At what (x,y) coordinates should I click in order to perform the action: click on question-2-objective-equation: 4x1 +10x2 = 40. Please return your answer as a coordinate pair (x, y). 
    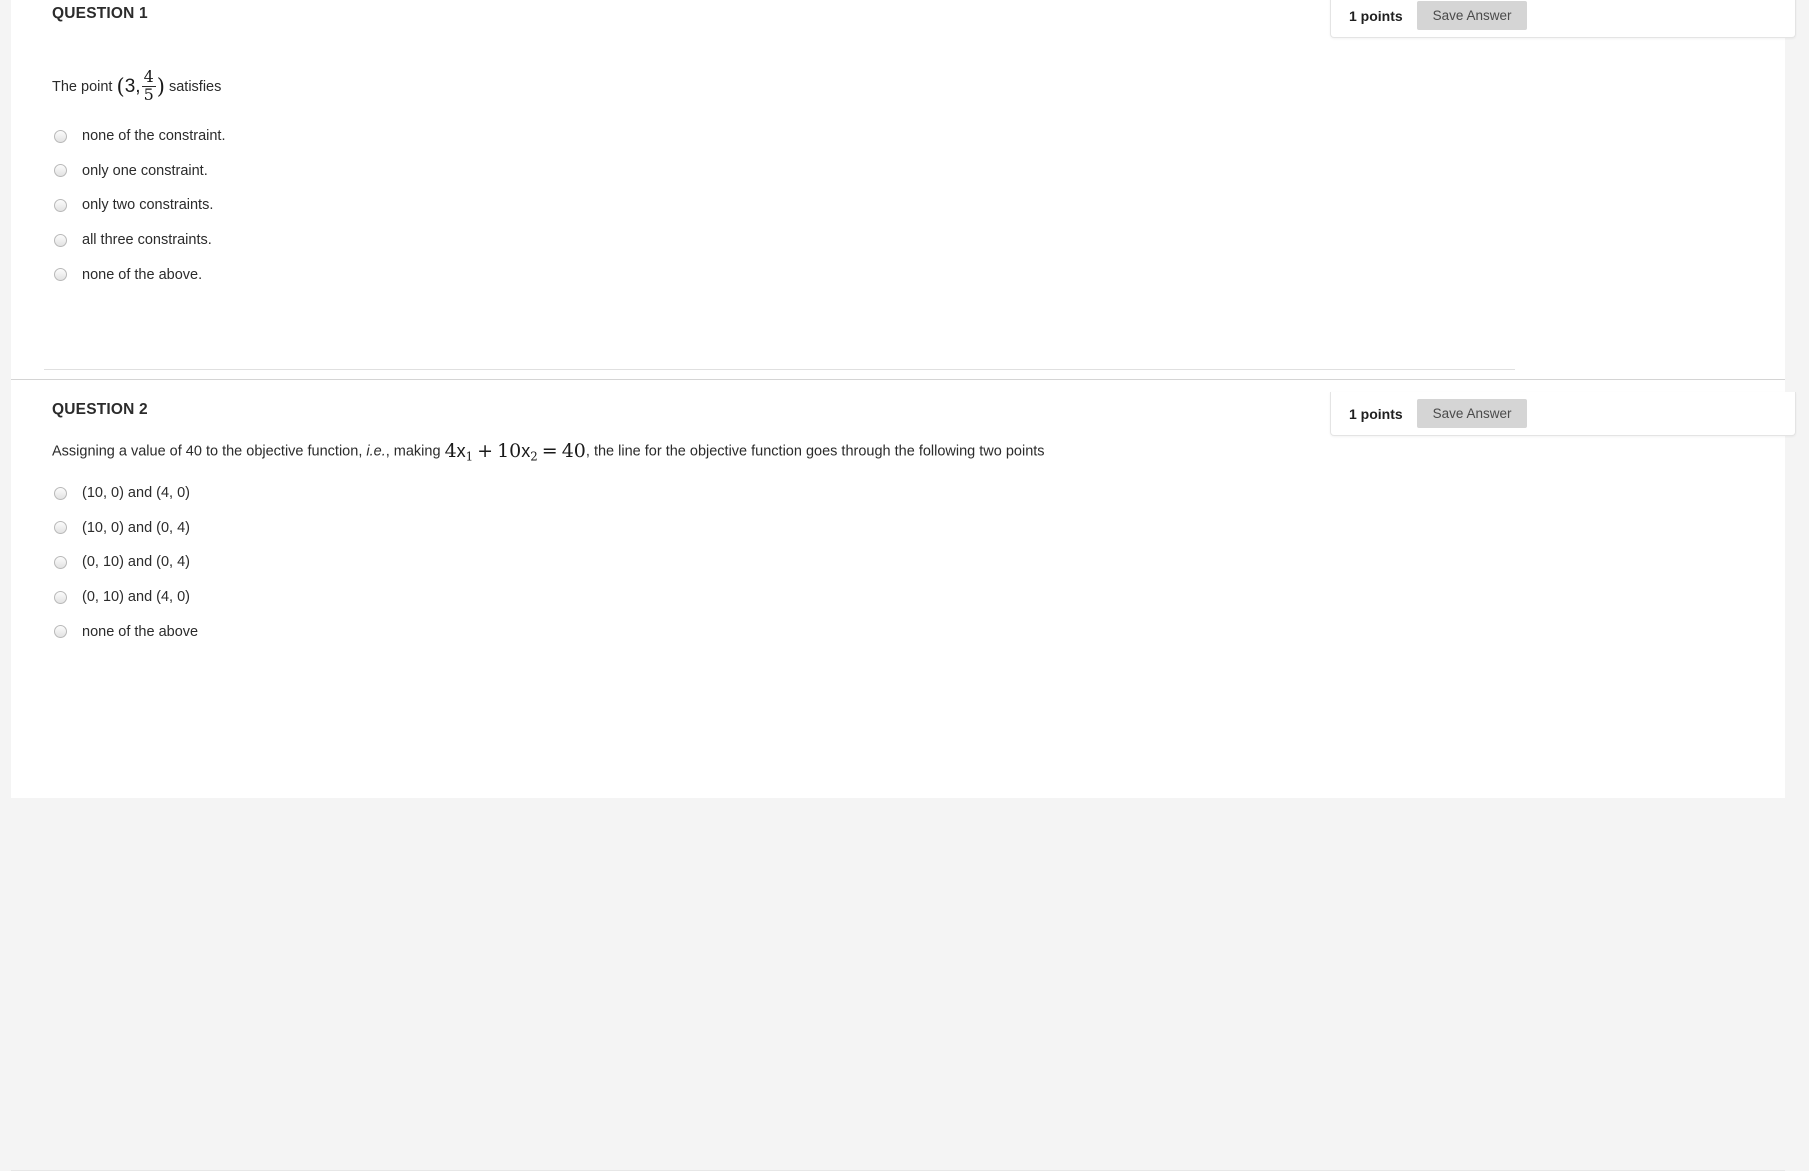
    Looking at the image, I should click on (515, 452).